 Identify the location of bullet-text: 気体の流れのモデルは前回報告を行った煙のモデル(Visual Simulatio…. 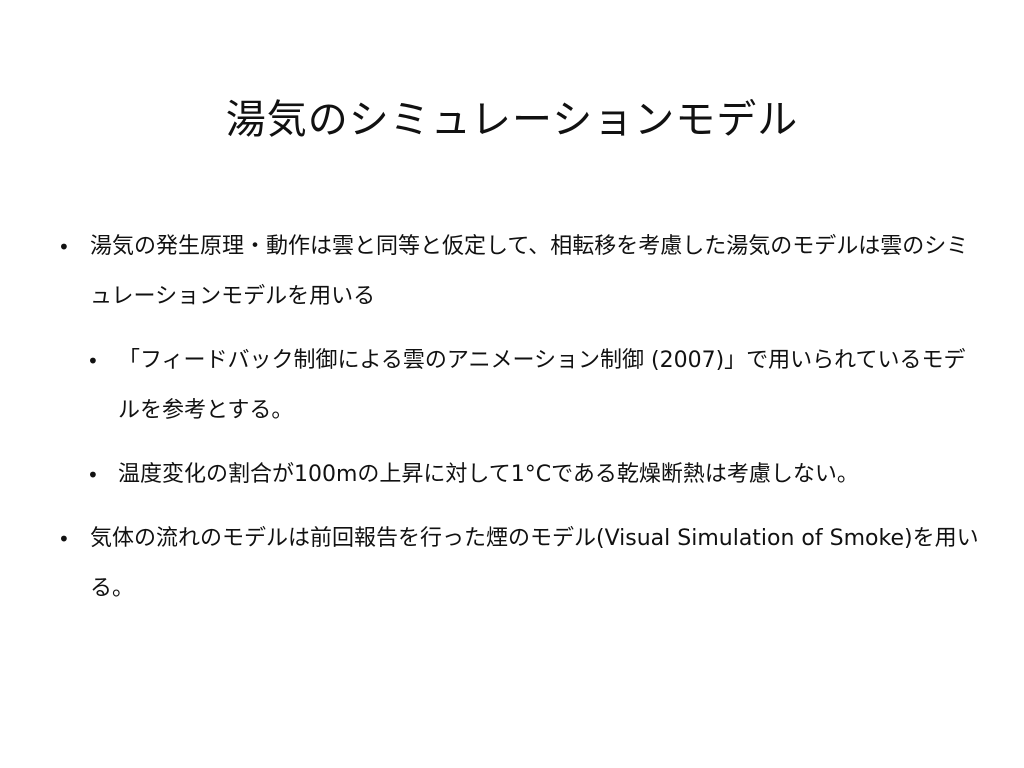
(534, 563).